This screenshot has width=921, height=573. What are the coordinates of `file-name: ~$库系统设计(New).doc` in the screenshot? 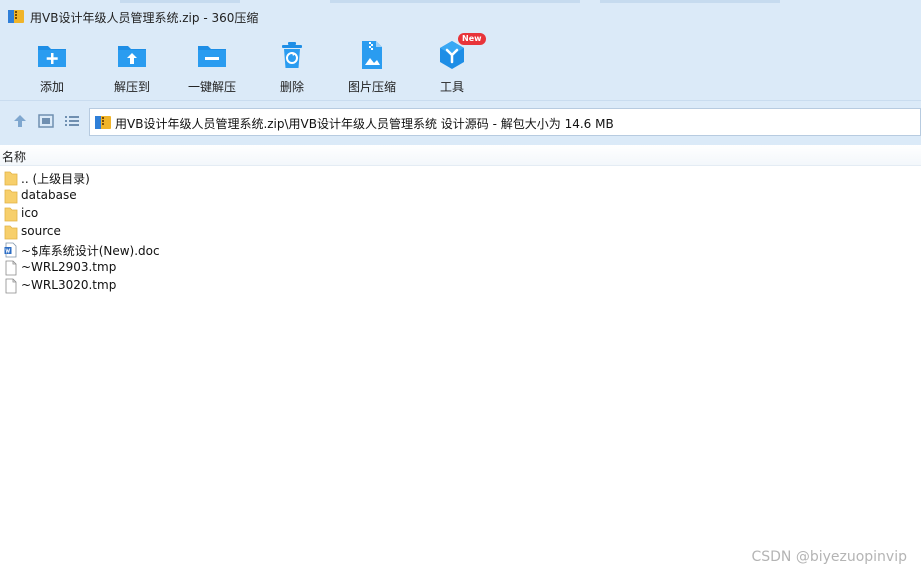 It's located at (90, 251).